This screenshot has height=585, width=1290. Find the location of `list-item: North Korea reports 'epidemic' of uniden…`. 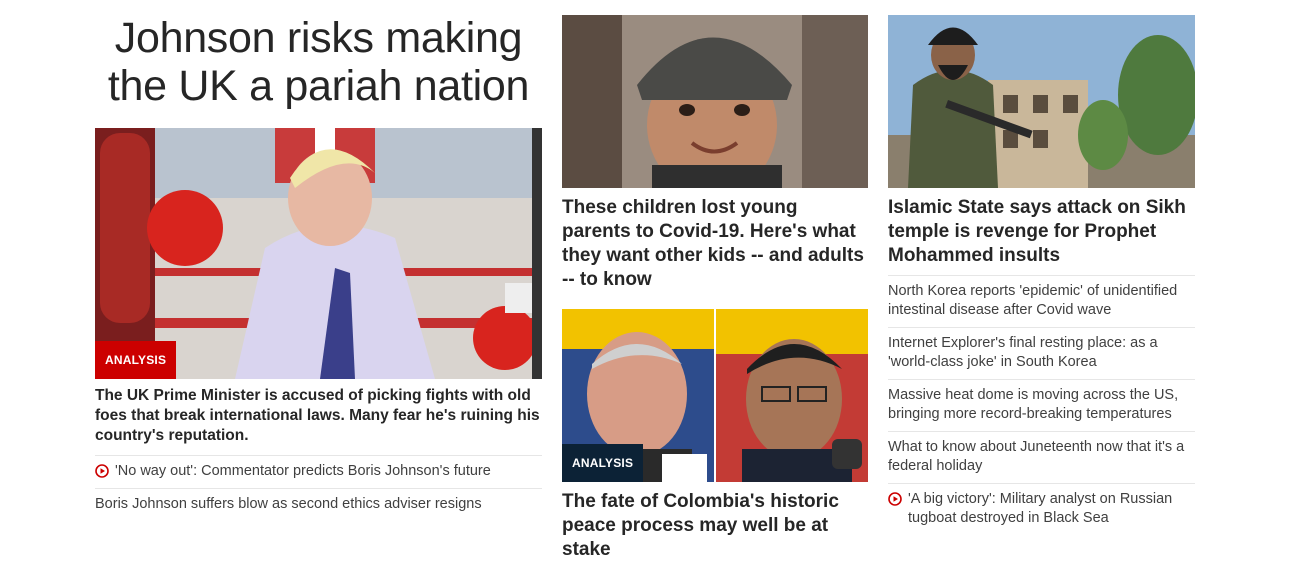

list-item: North Korea reports 'epidemic' of uniden… is located at coordinates (1041, 301).